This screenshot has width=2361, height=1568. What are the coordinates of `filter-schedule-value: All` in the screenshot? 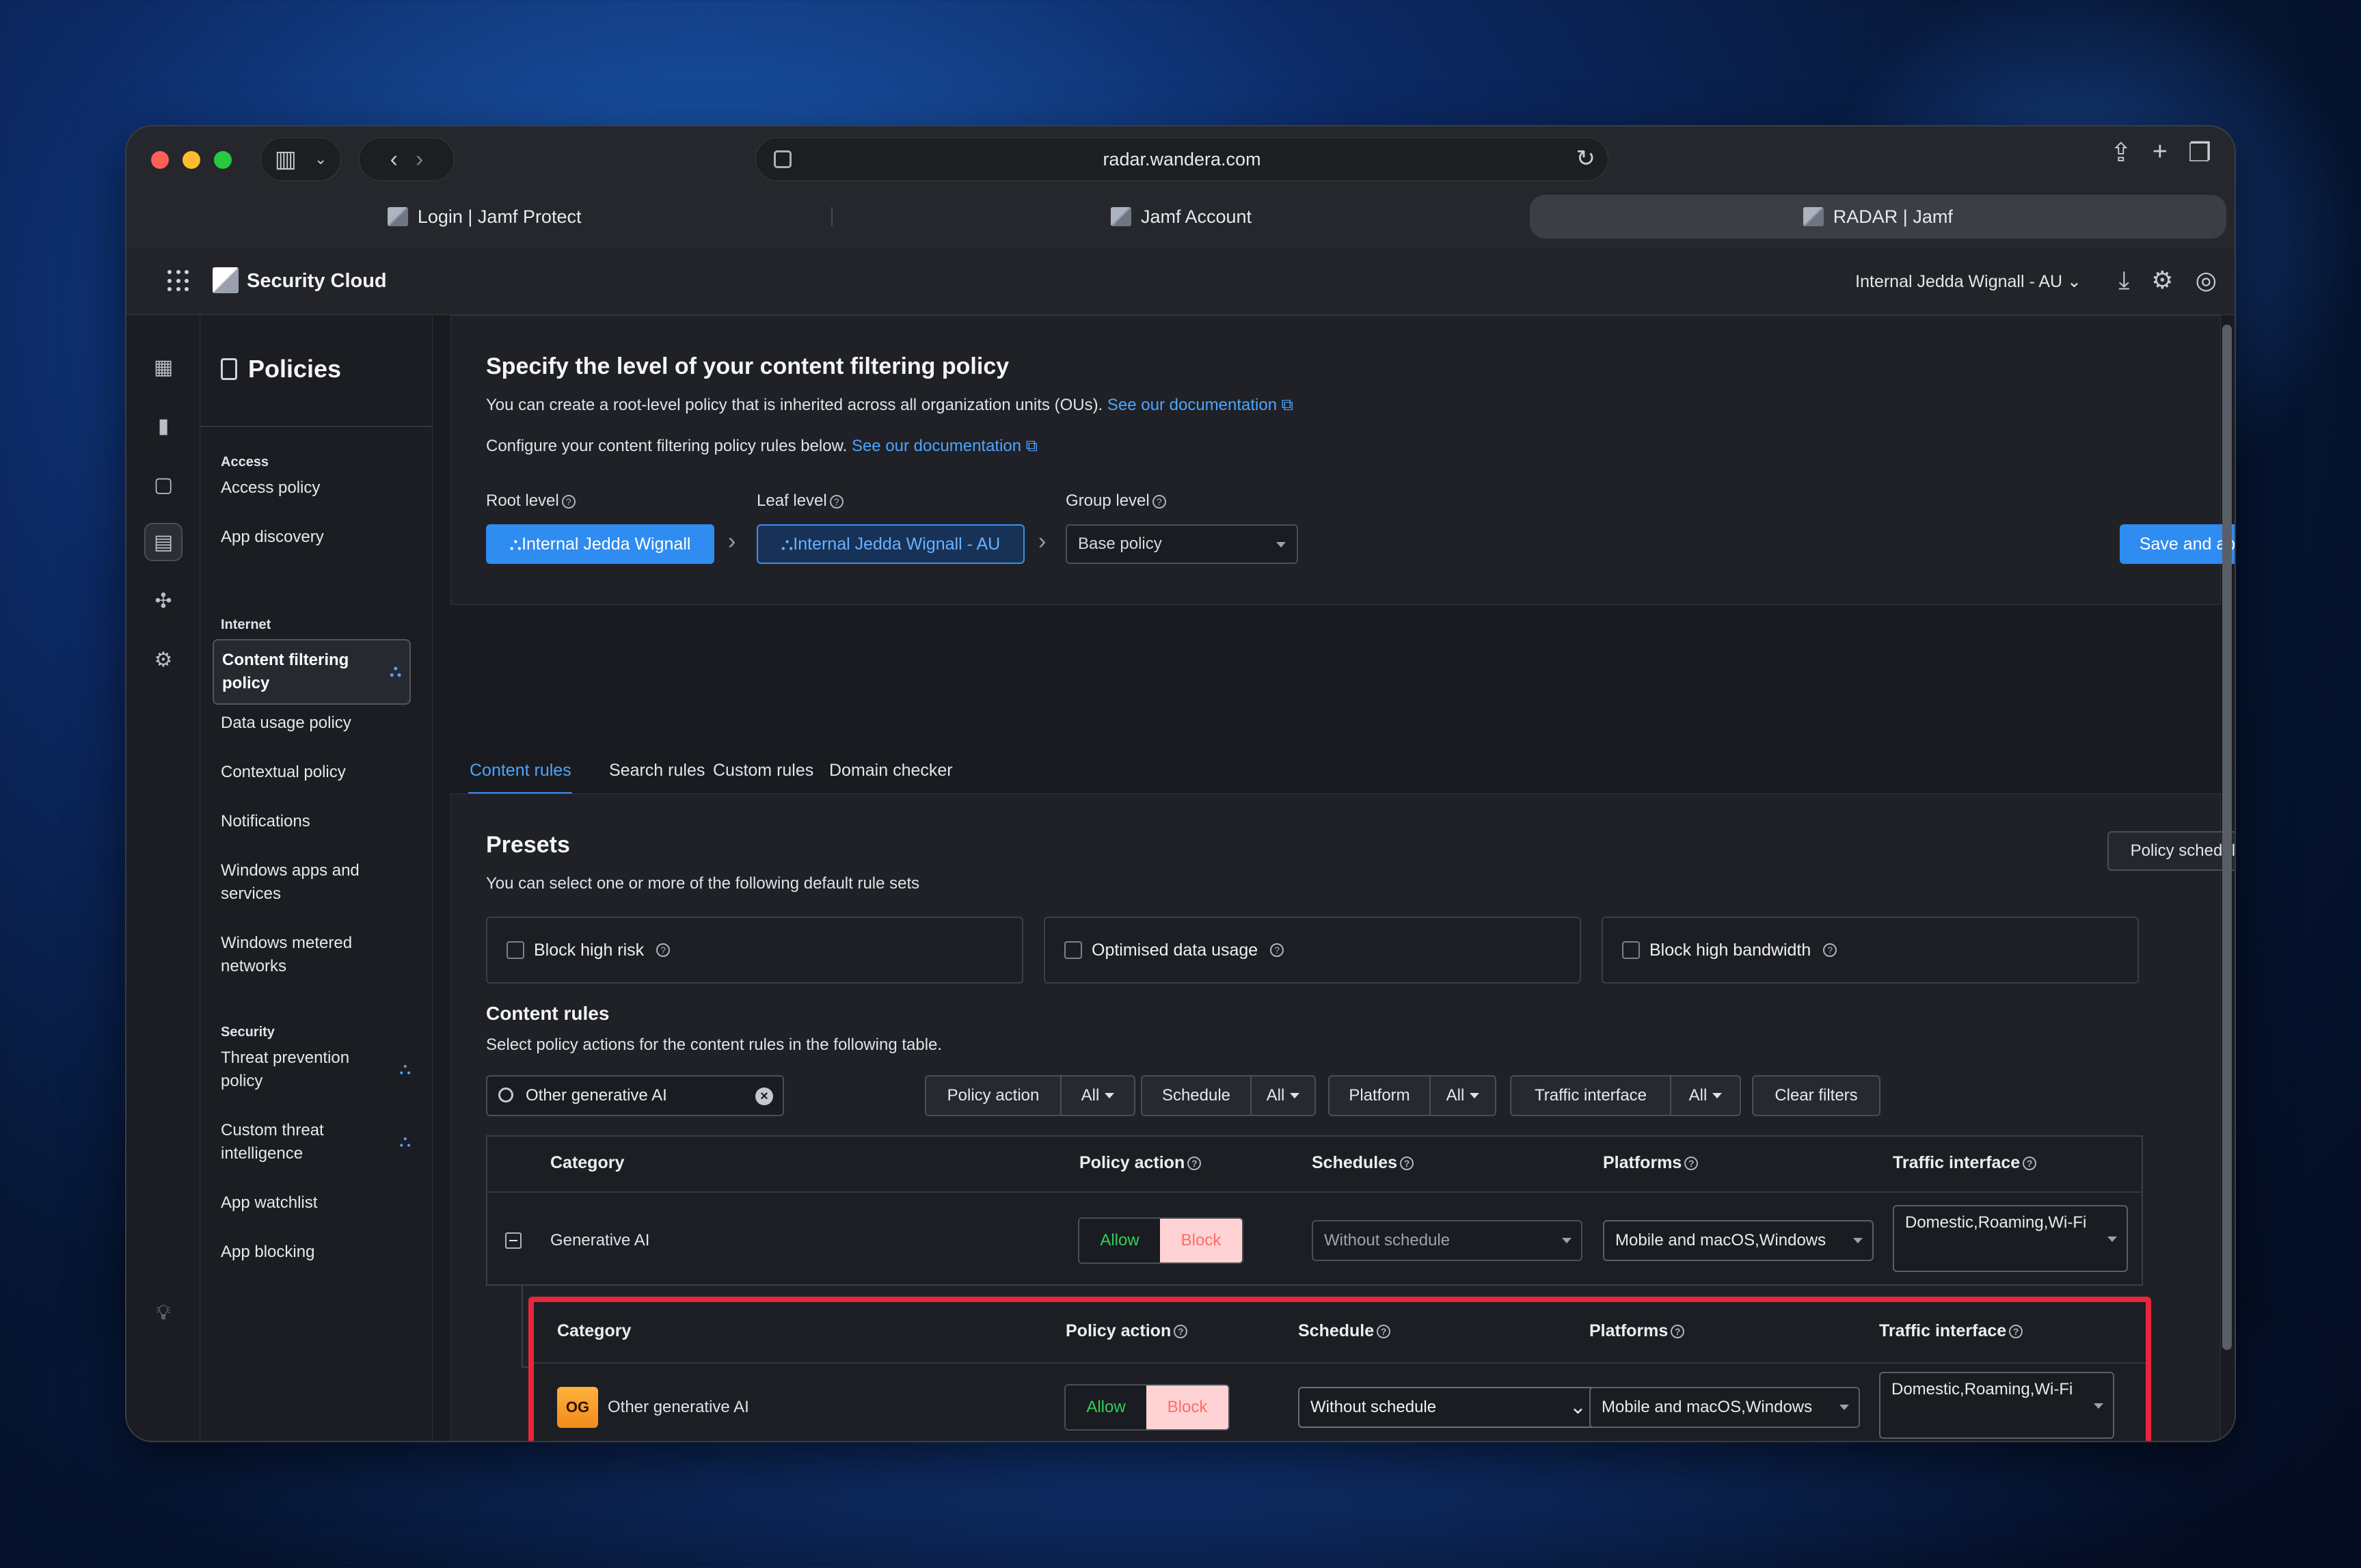 It's located at (1283, 1095).